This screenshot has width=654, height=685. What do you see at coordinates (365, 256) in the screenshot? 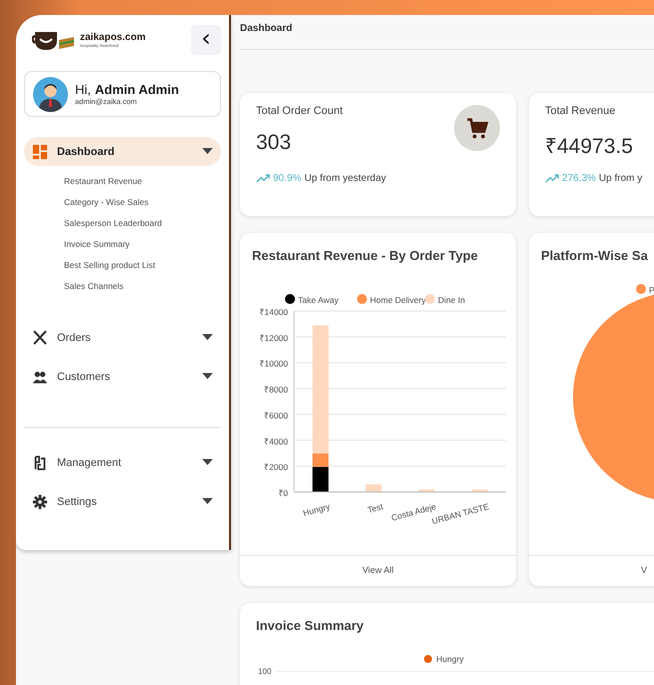
I see `chart-title: Restaurant Revenue - By Order Type` at bounding box center [365, 256].